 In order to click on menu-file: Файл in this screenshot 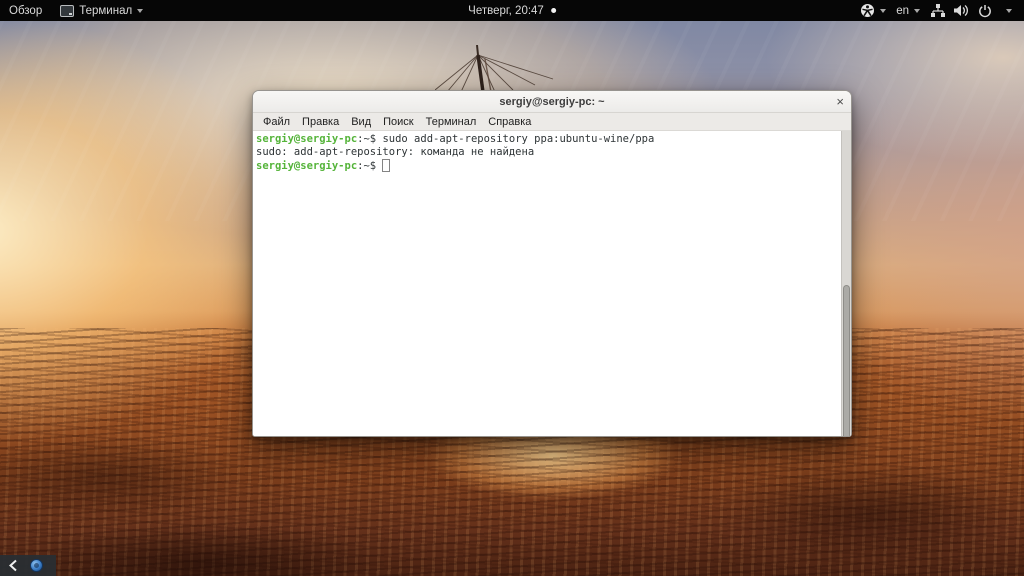, I will do `click(276, 121)`.